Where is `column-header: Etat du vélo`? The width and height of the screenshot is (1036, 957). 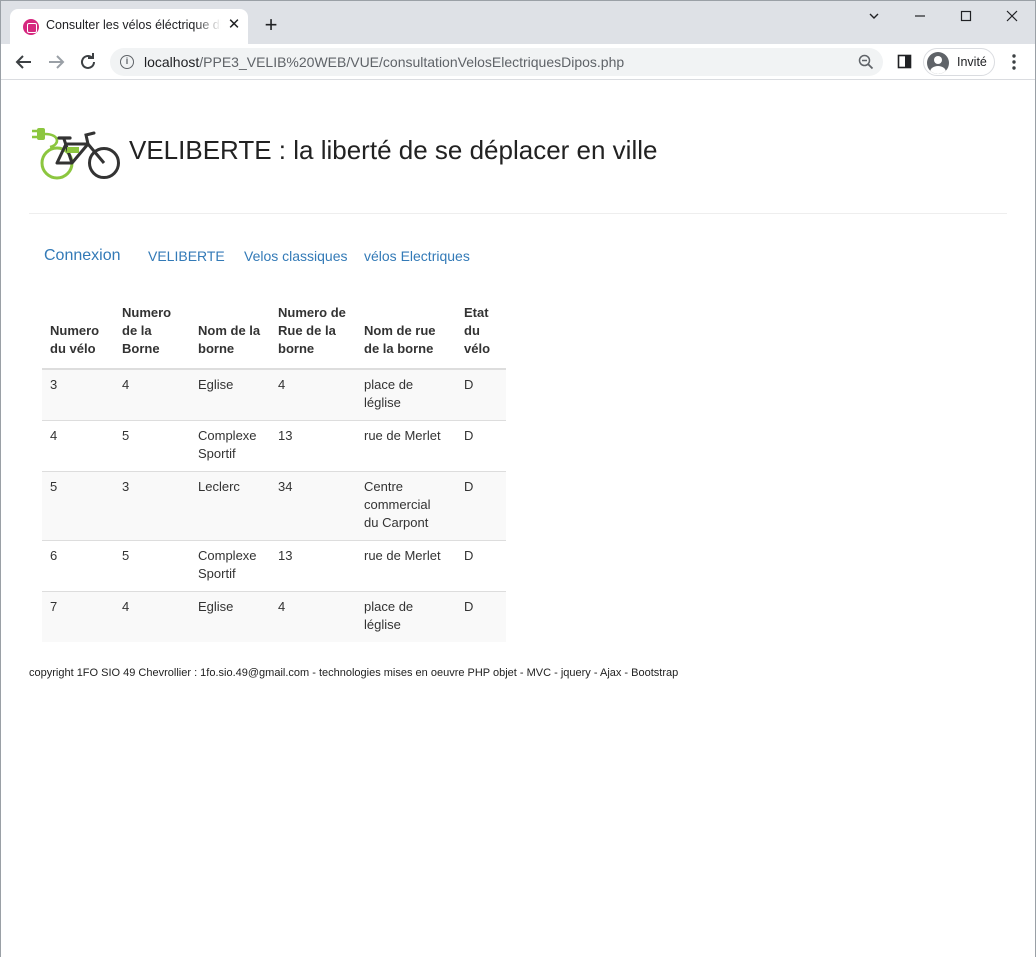 column-header: Etat du vélo is located at coordinates (481, 336).